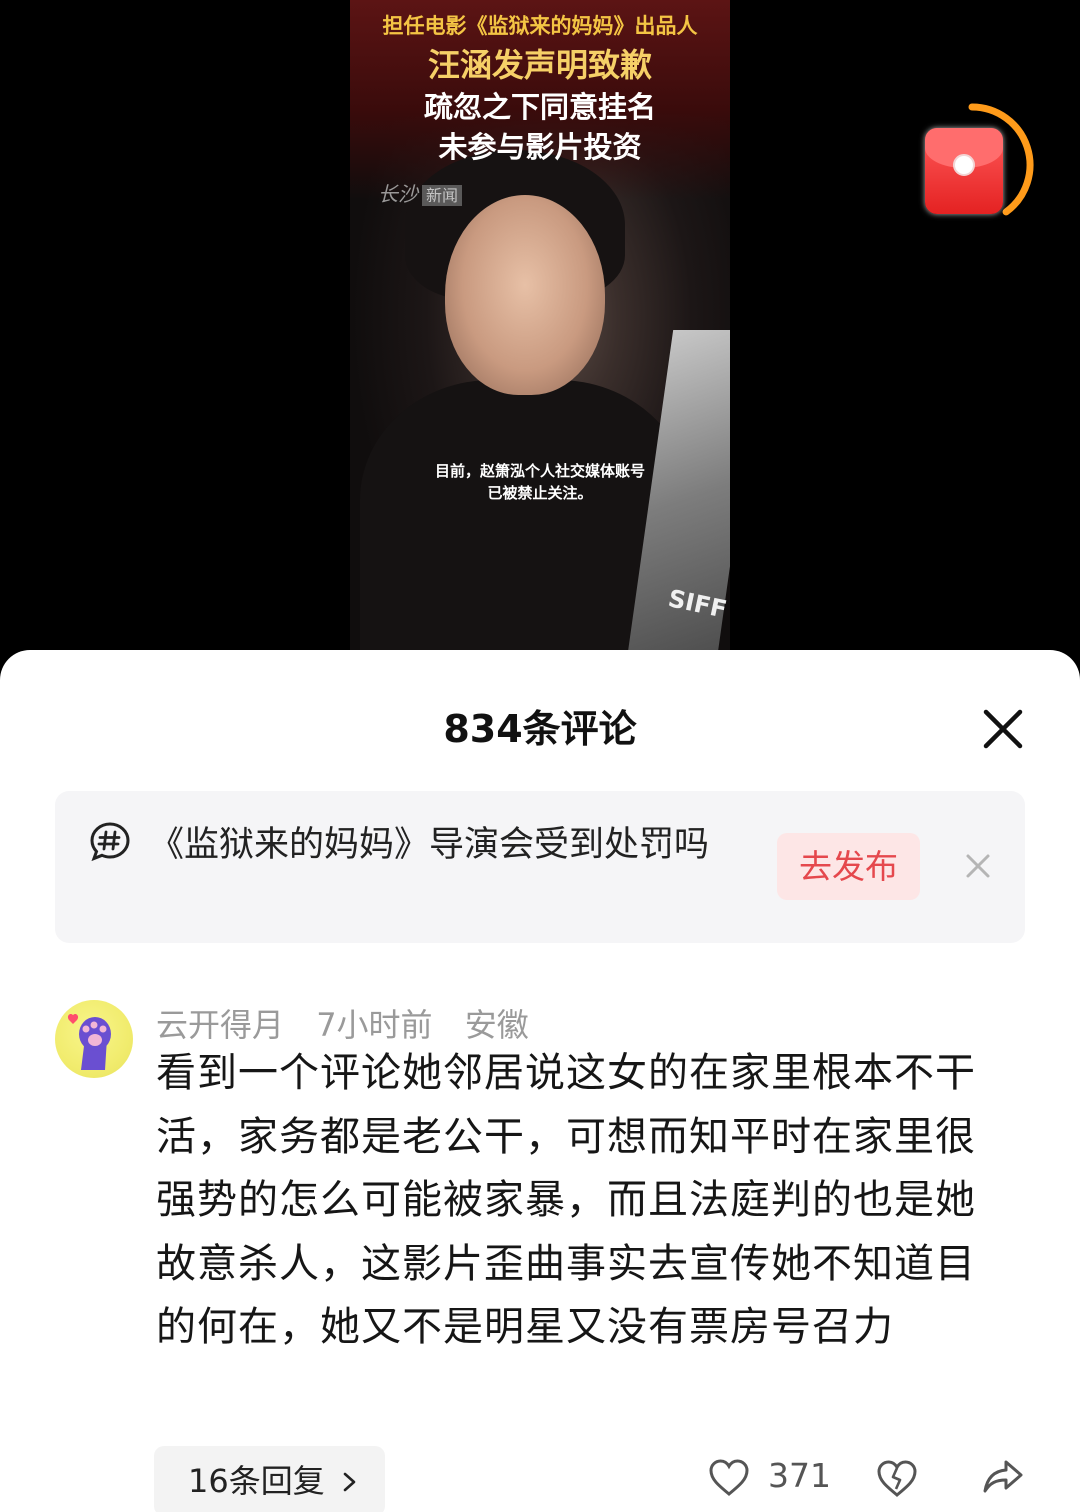 The width and height of the screenshot is (1080, 1512). Describe the element at coordinates (540, 482) in the screenshot. I see `video-subtitle: 目前，赵箫泓个人社交媒体账号 已被禁止关注。` at that location.